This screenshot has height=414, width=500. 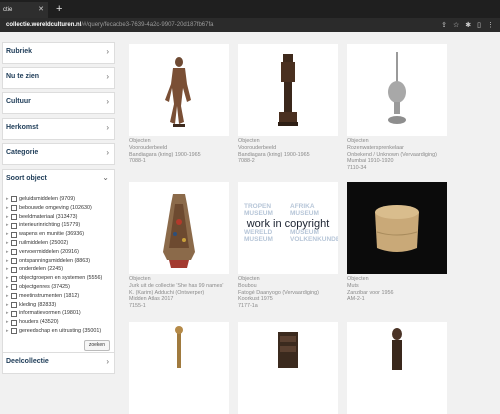 I want to click on soort-option: ▸ vervoermiddelen (20916), so click(x=60, y=252).